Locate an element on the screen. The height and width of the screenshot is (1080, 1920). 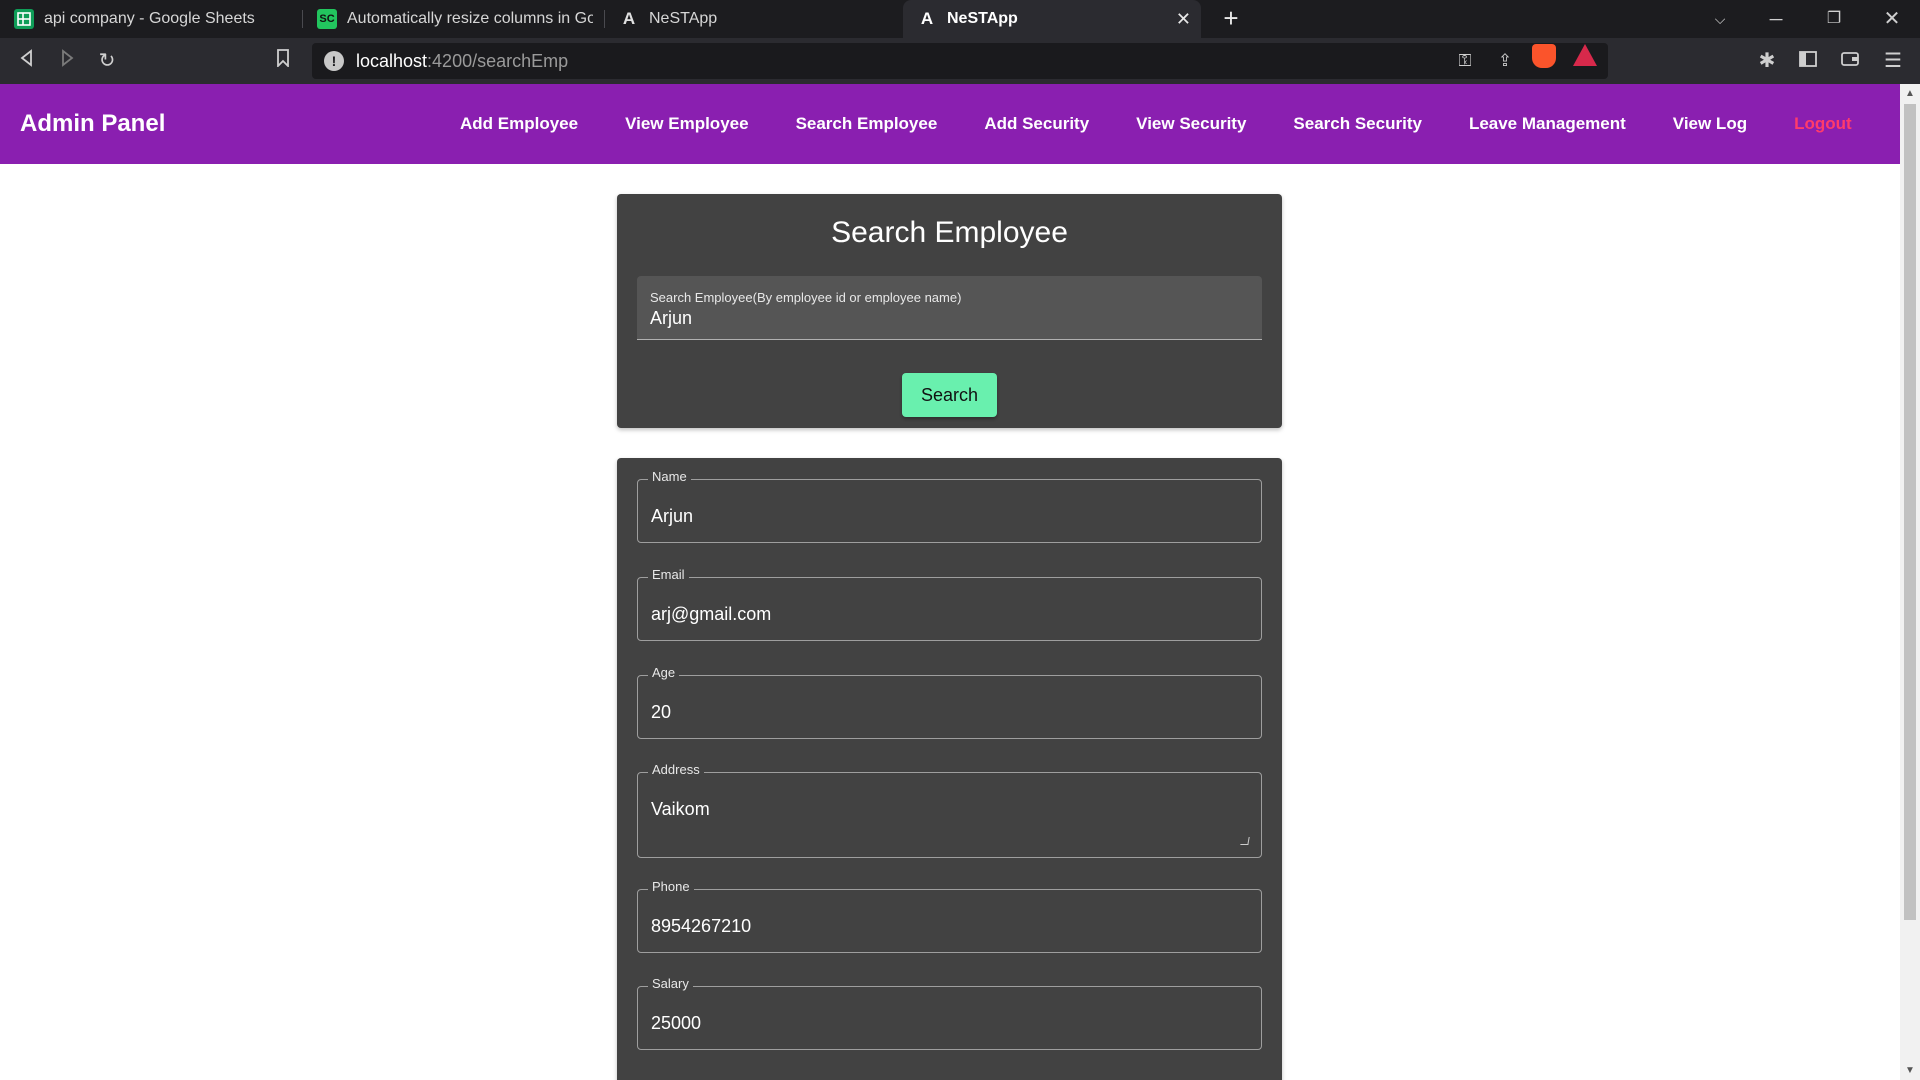
minimize-icon: ─ is located at coordinates (1776, 19).